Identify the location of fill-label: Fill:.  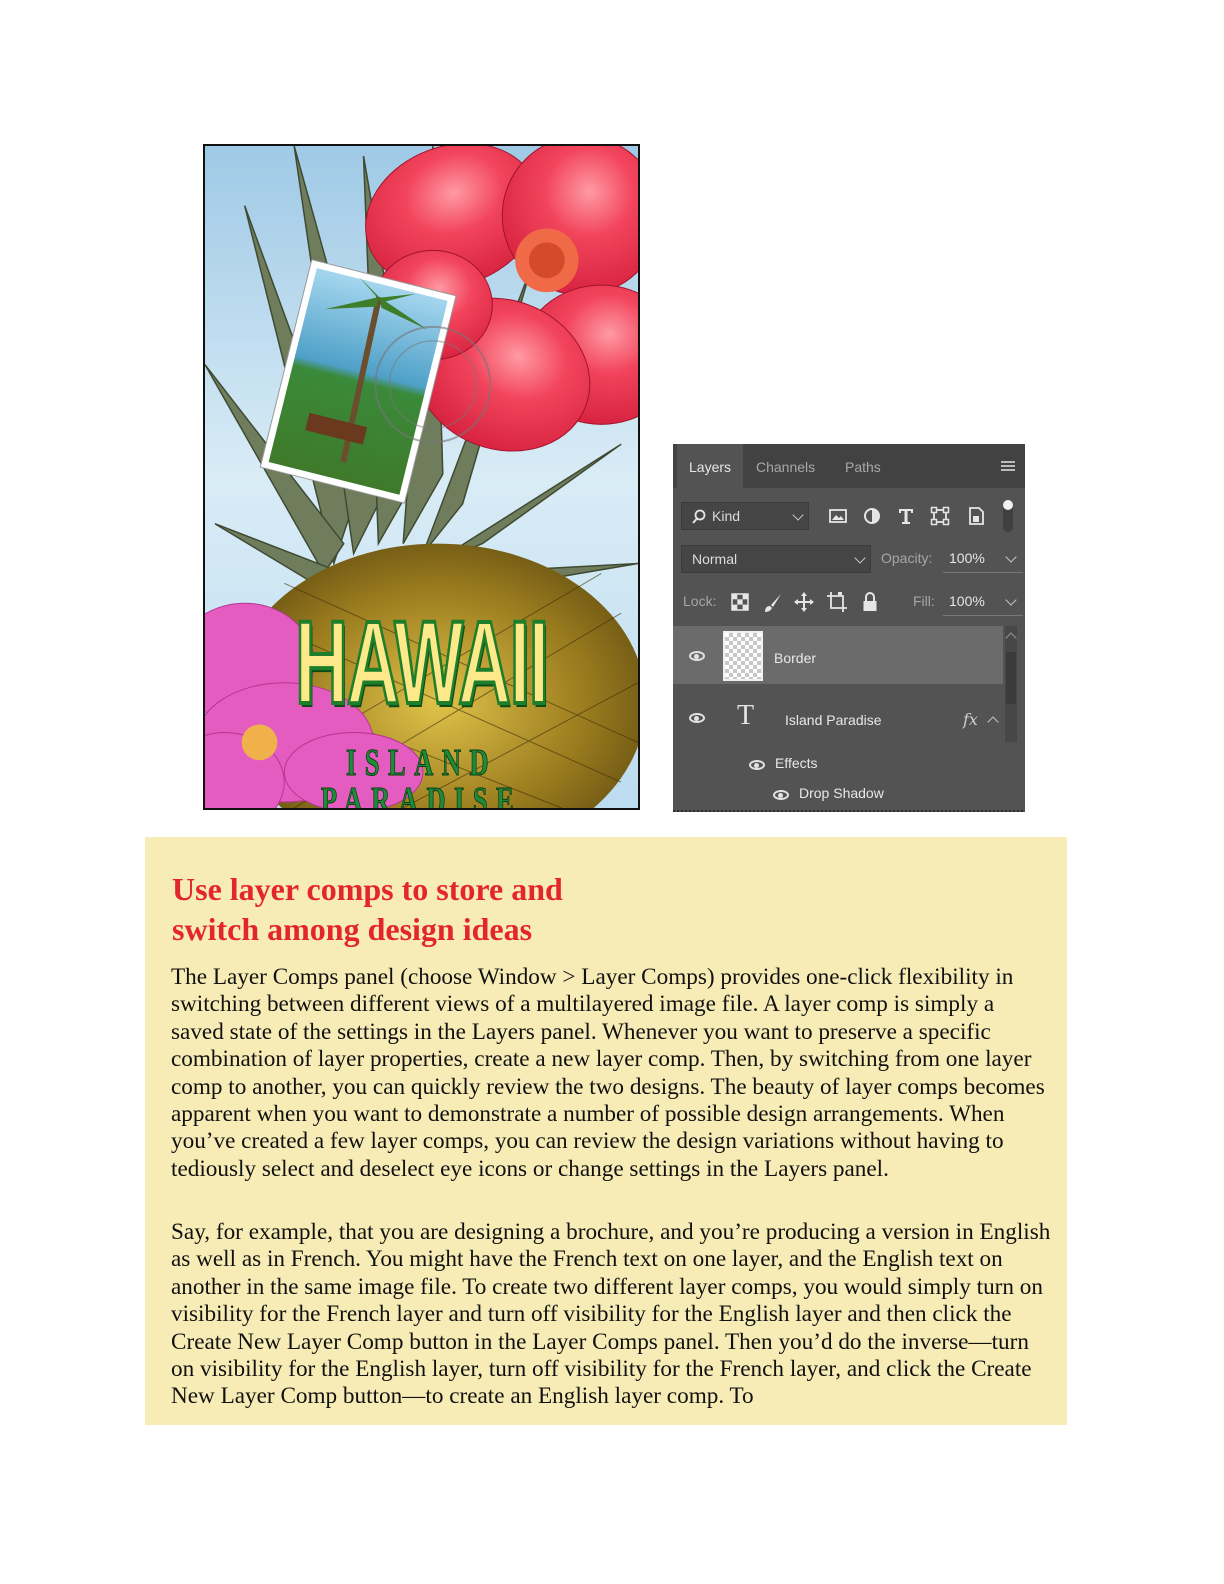
(924, 601).